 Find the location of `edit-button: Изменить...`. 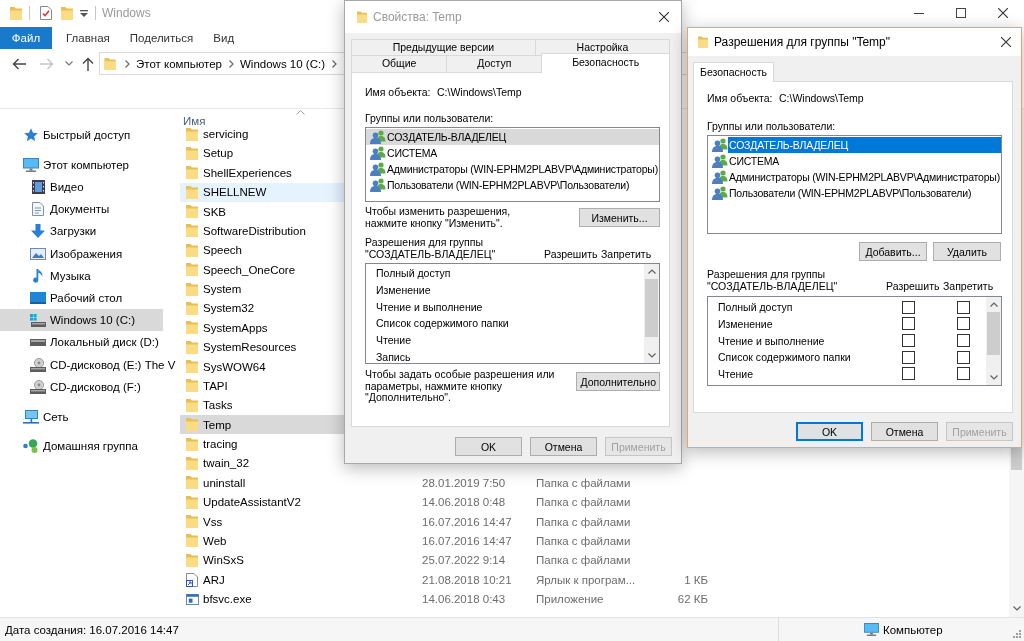

edit-button: Изменить... is located at coordinates (619, 217).